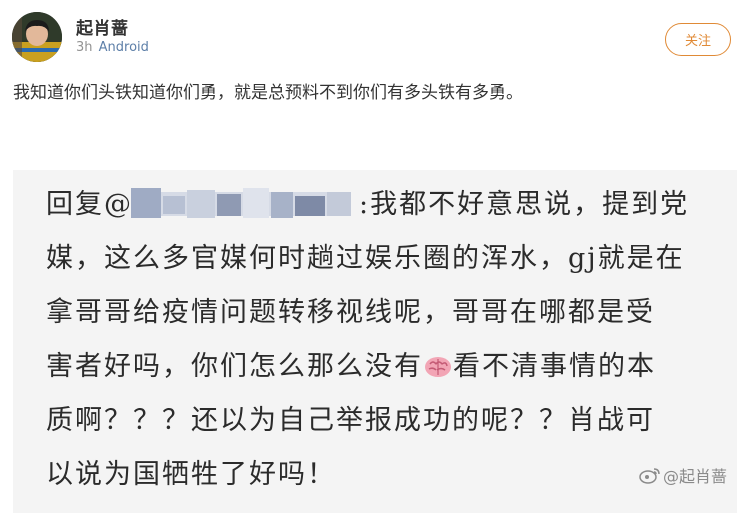 The image size is (748, 513). What do you see at coordinates (694, 476) in the screenshot?
I see `watermark-text: @起肖蔷` at bounding box center [694, 476].